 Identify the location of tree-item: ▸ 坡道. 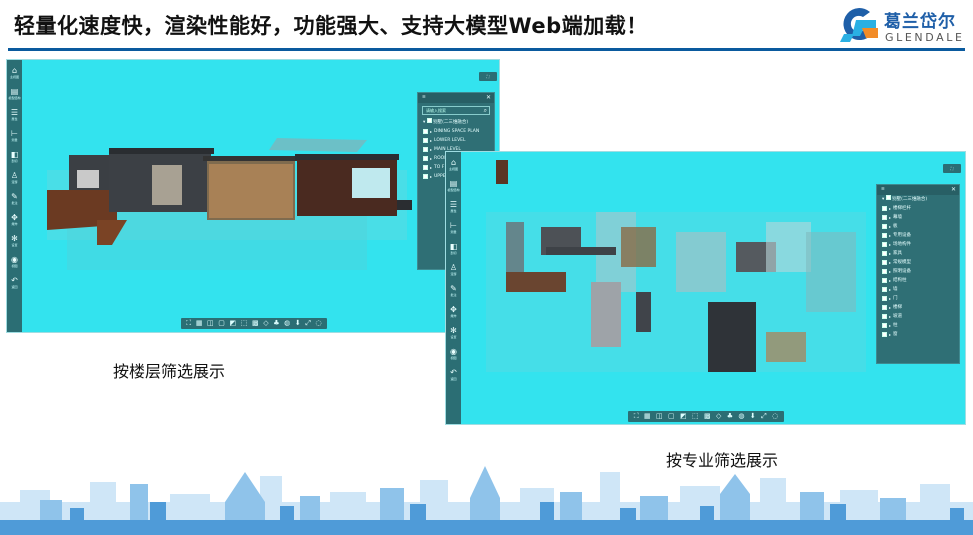
(918, 316).